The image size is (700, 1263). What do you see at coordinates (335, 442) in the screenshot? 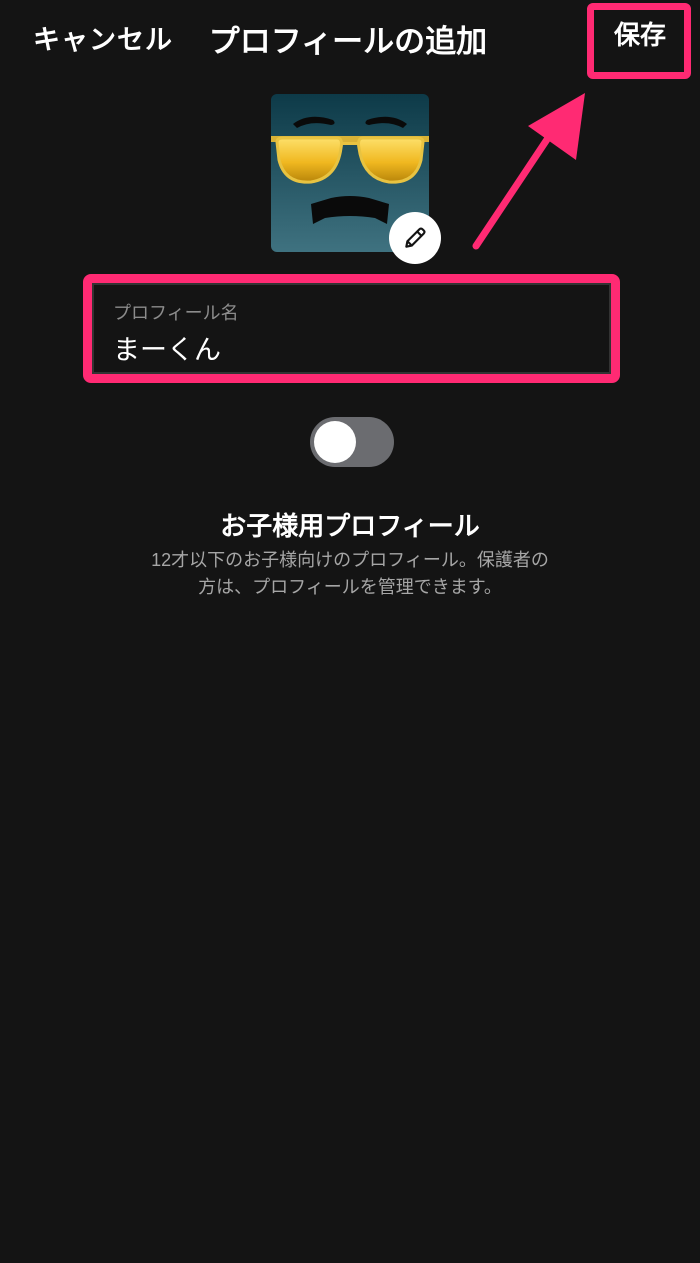
I see `toggle-knob` at bounding box center [335, 442].